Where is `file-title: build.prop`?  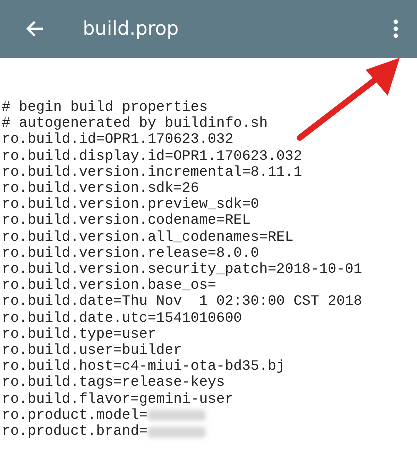 file-title: build.prop is located at coordinates (131, 29).